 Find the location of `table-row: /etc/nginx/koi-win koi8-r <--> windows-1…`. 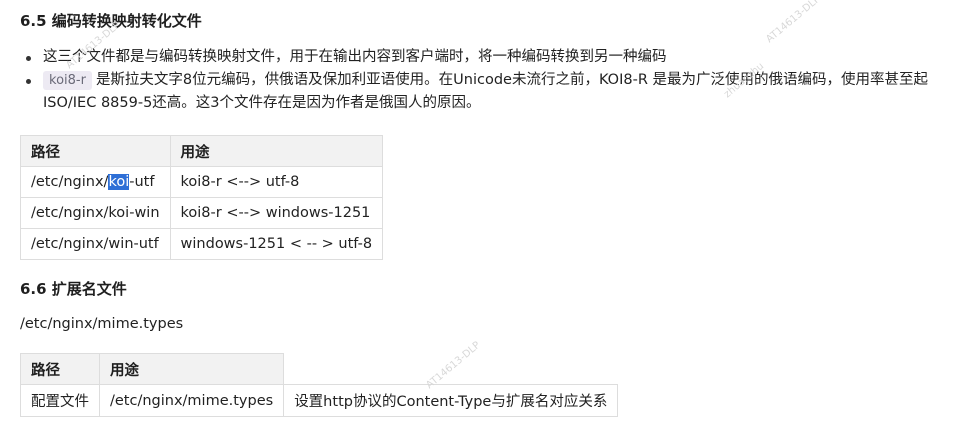

table-row: /etc/nginx/koi-win koi8-r <--> windows-1… is located at coordinates (202, 213).